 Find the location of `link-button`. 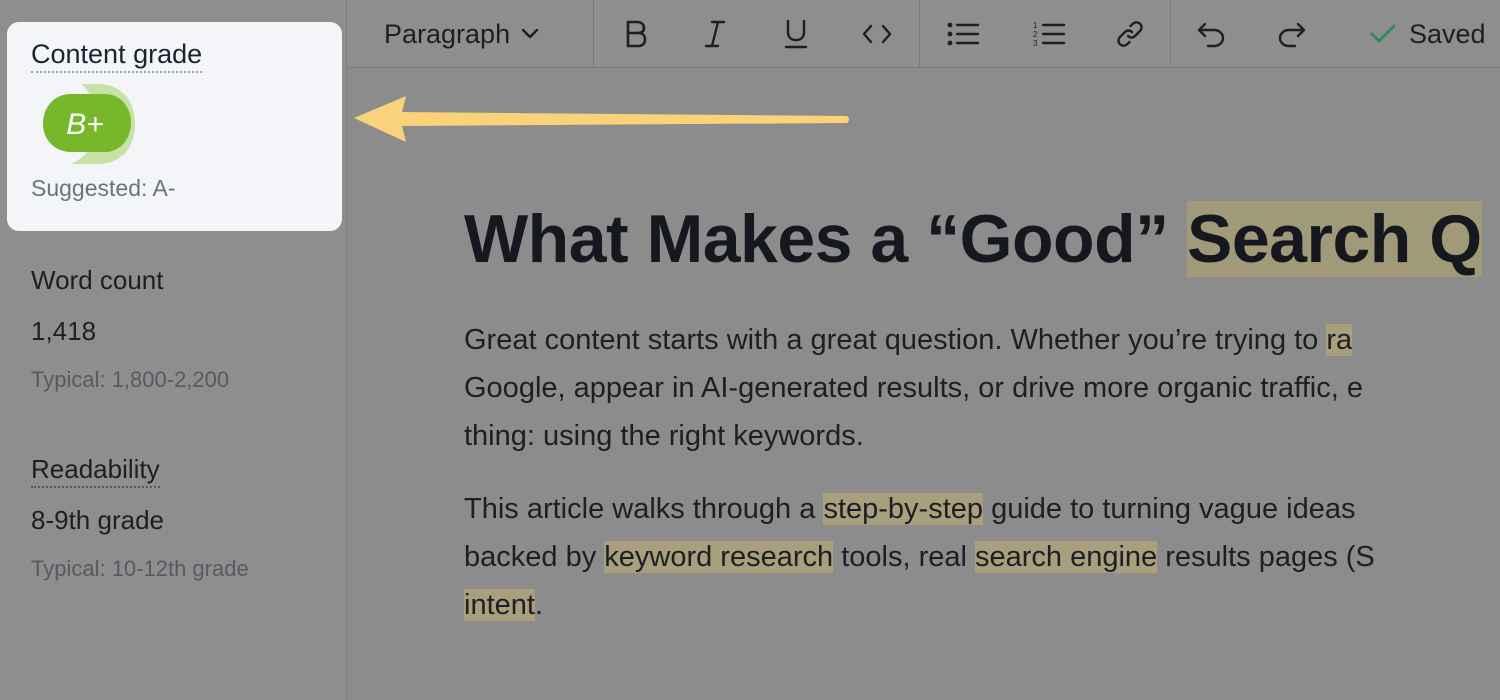

link-button is located at coordinates (1130, 34).